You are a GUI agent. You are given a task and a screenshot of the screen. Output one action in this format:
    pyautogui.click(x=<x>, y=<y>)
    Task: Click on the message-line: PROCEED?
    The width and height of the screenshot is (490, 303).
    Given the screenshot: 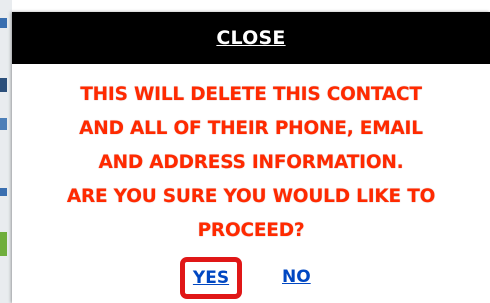 What is the action you would take?
    pyautogui.click(x=251, y=230)
    